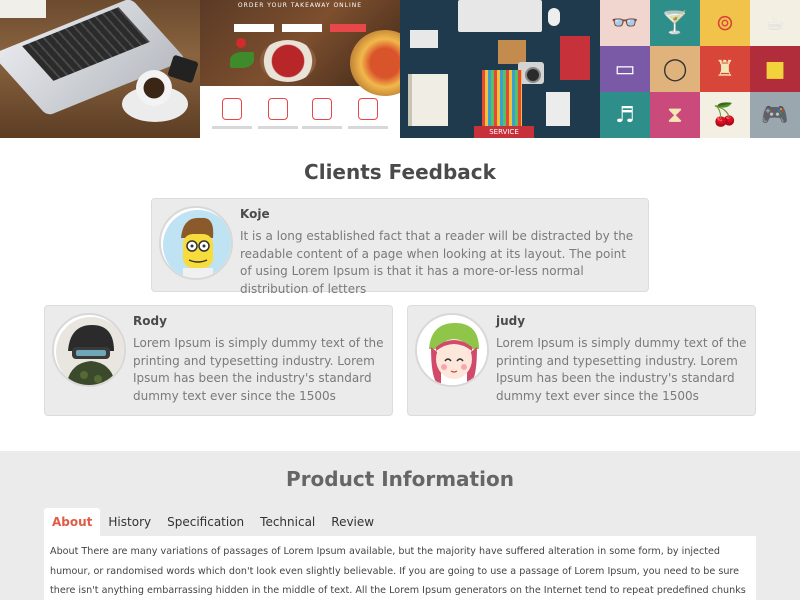 The width and height of the screenshot is (800, 600). I want to click on order-icon, so click(322, 109).